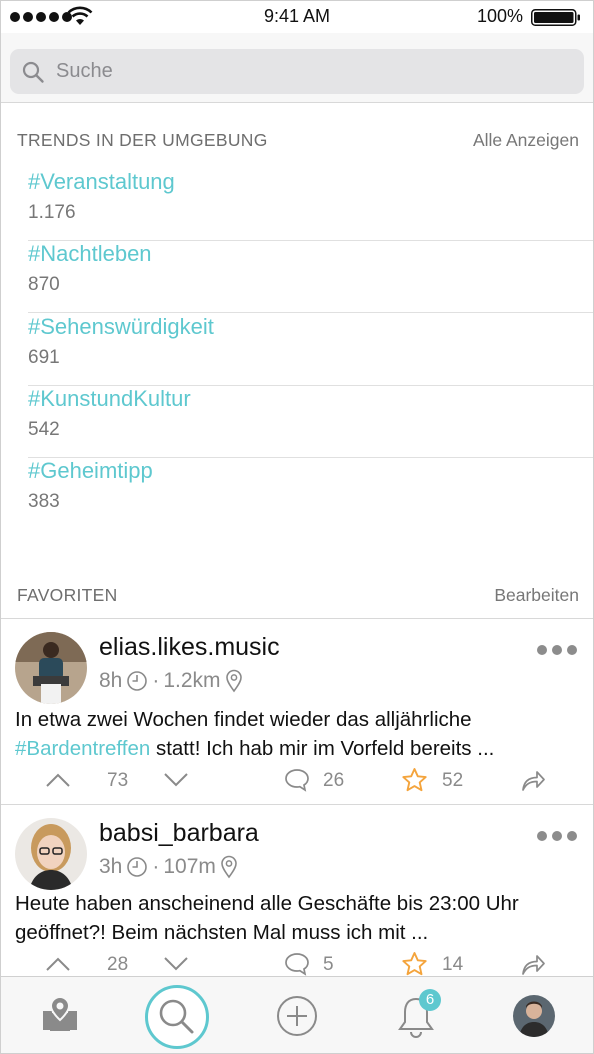  I want to click on status-bar: 9:41 AM 100%, so click(297, 17).